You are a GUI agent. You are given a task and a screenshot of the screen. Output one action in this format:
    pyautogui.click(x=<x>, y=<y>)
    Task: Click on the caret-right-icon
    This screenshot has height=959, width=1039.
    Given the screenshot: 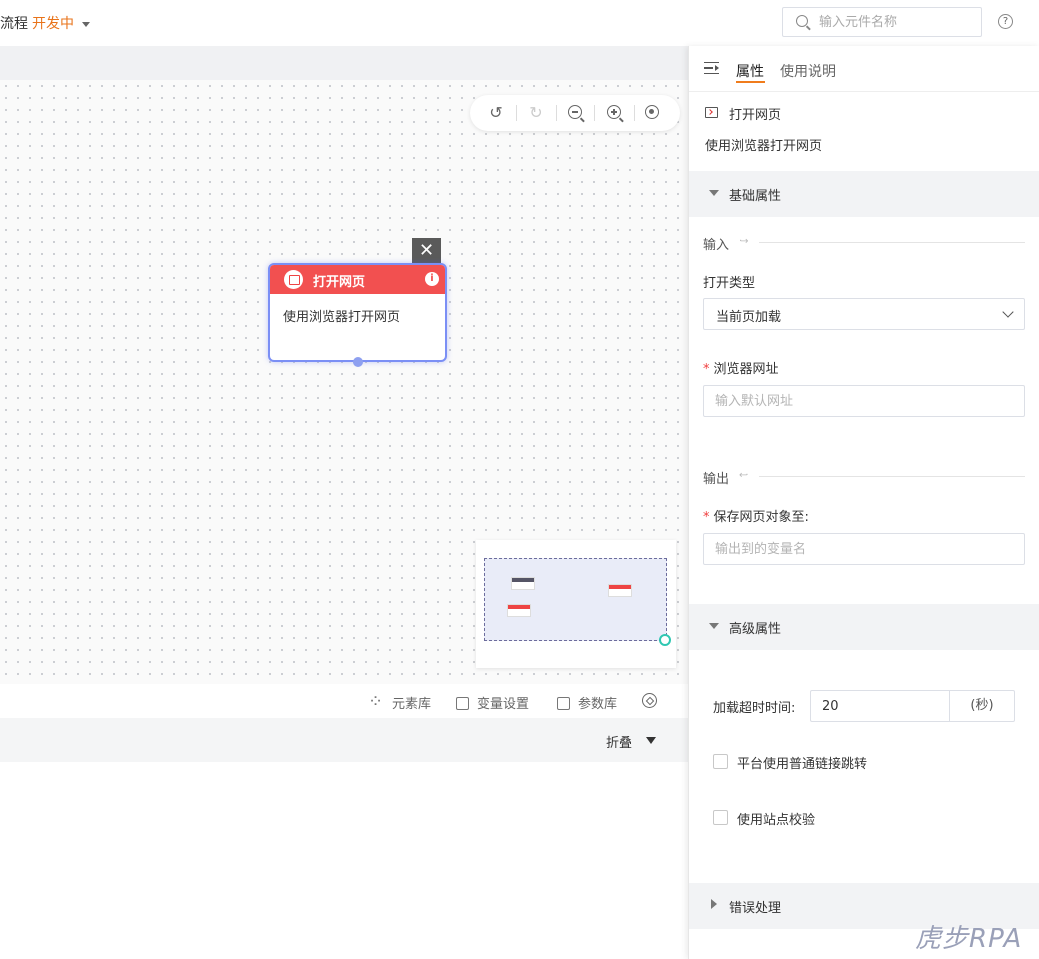 What is the action you would take?
    pyautogui.click(x=714, y=904)
    